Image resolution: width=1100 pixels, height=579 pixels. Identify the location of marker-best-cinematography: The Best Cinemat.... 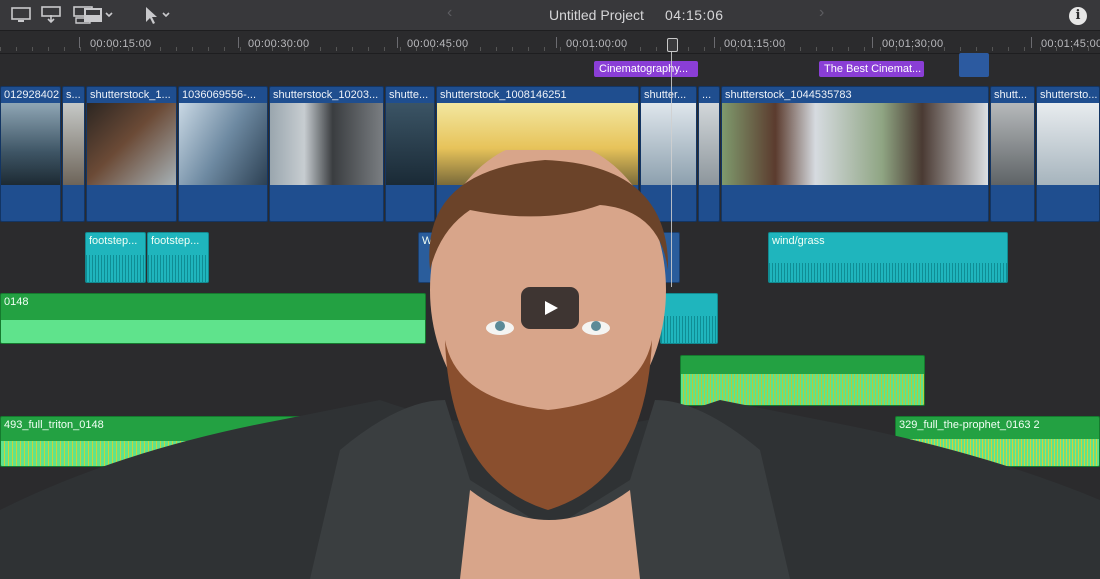
(871, 69).